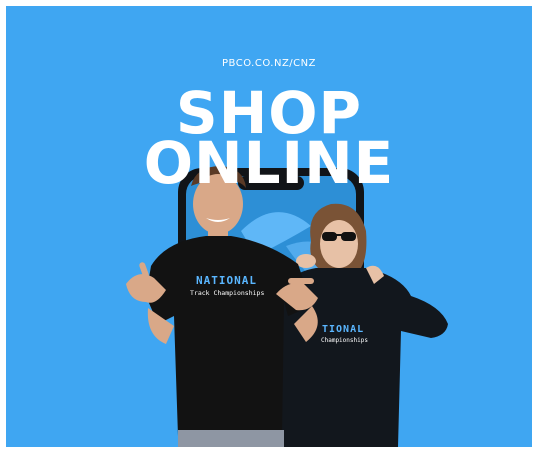 This screenshot has height=453, width=536. What do you see at coordinates (227, 293) in the screenshot?
I see `tshirt-print-subtitle: Track Championships` at bounding box center [227, 293].